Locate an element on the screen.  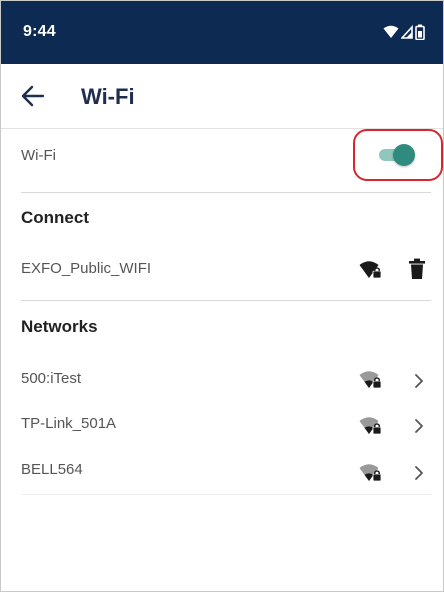
battery-icon is located at coordinates (420, 32).